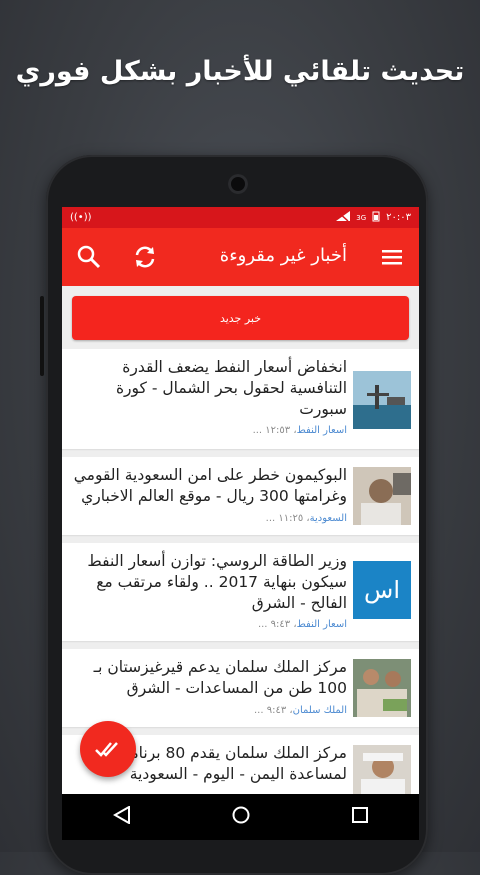 Image resolution: width=480 pixels, height=875 pixels. What do you see at coordinates (240, 318) in the screenshot?
I see `new-article-button: خبر جديد` at bounding box center [240, 318].